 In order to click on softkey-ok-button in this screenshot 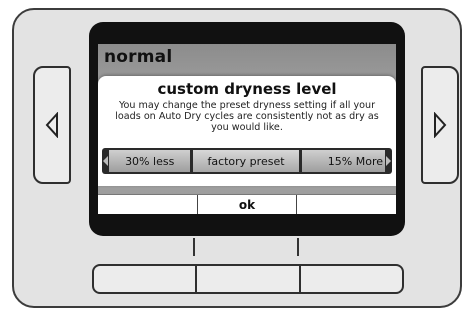, I will do `click(249, 279)`.